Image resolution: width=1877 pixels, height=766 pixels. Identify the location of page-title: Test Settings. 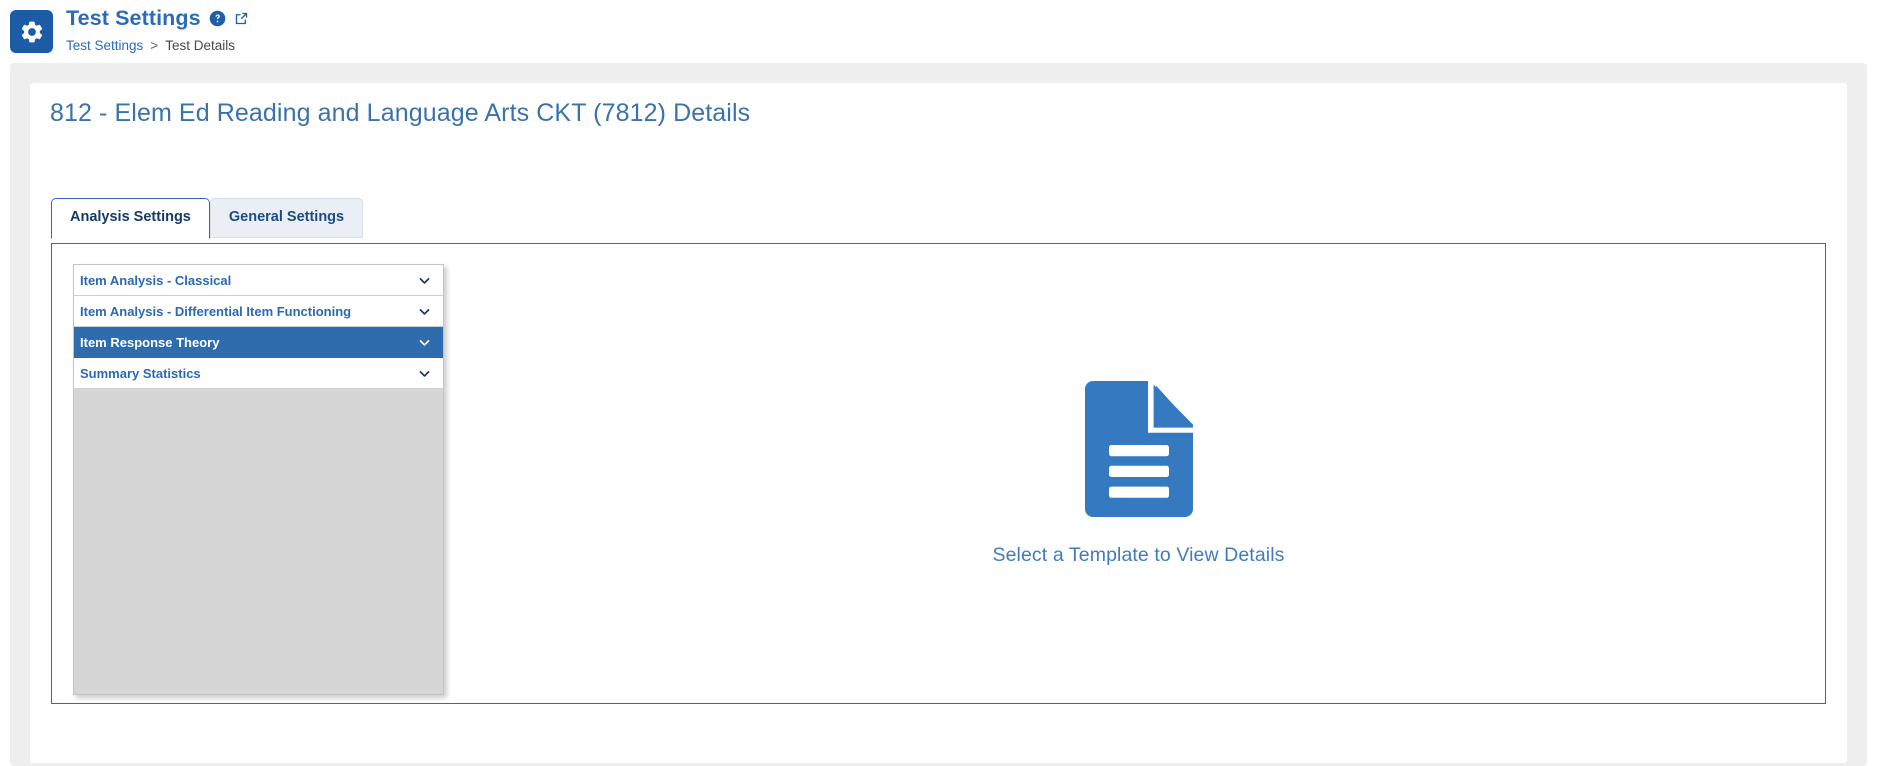
(133, 18).